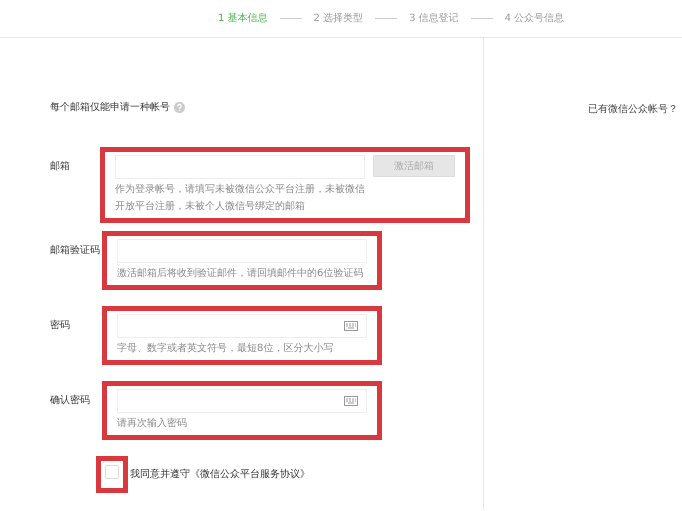 The height and width of the screenshot is (511, 682). What do you see at coordinates (60, 167) in the screenshot?
I see `field-label: 邮箱` at bounding box center [60, 167].